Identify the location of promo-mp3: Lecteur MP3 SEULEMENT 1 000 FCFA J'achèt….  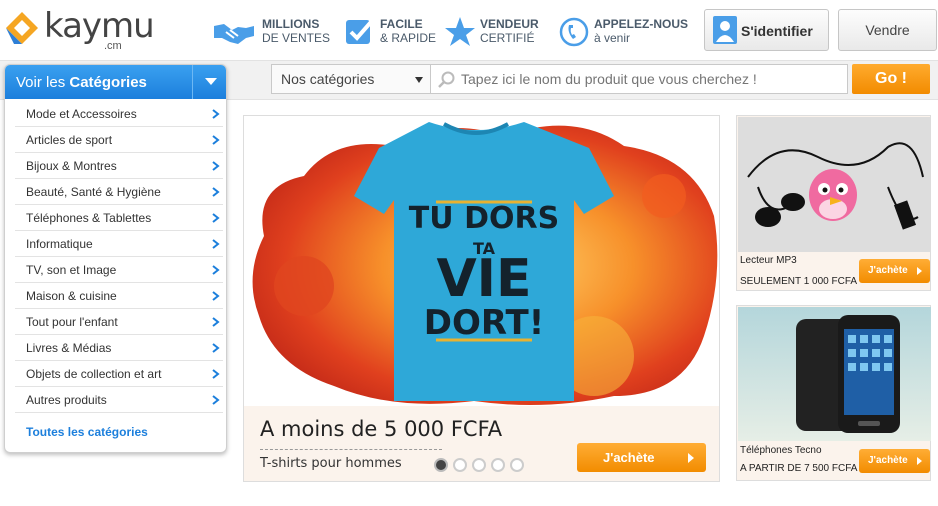
(833, 203).